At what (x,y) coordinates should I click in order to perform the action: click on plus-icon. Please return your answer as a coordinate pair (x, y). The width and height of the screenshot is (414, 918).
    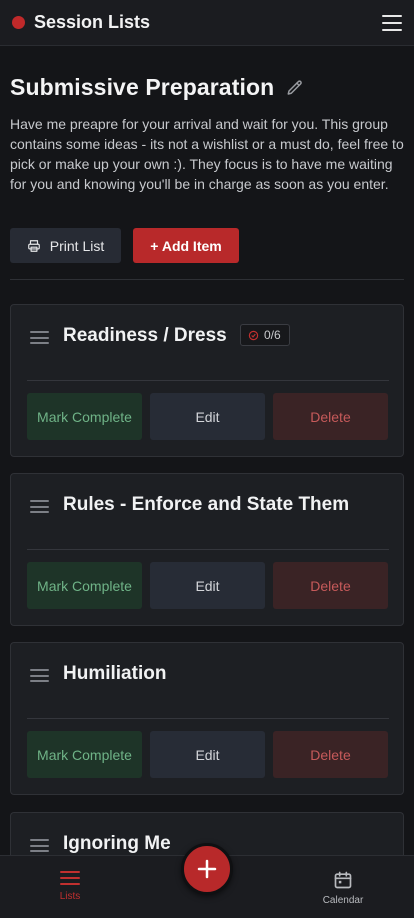
    Looking at the image, I should click on (207, 869).